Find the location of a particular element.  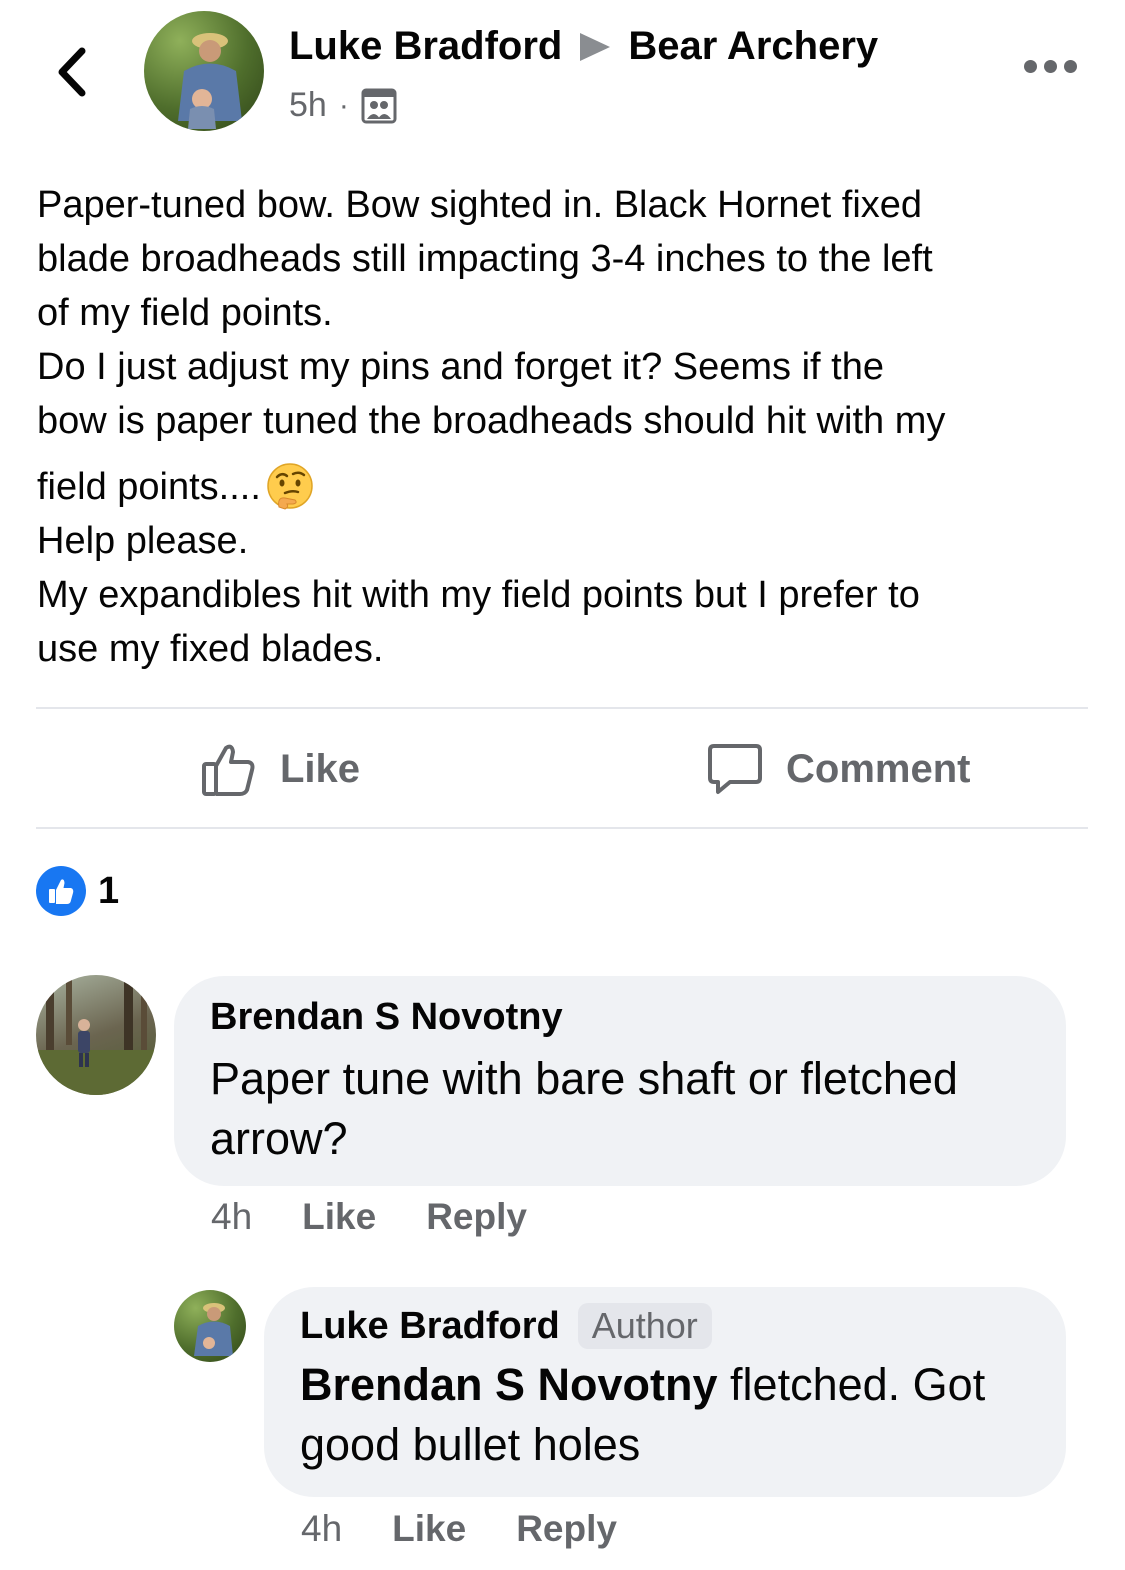

author-name: Luke Bradford is located at coordinates (425, 46).